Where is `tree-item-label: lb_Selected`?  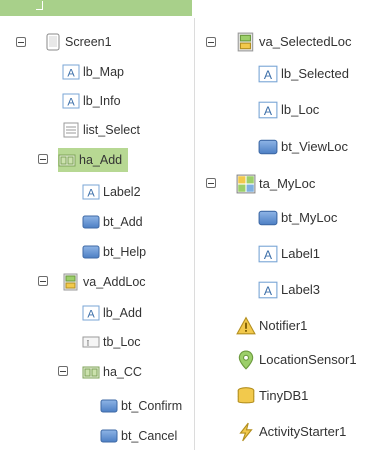
tree-item-label: lb_Selected is located at coordinates (315, 73).